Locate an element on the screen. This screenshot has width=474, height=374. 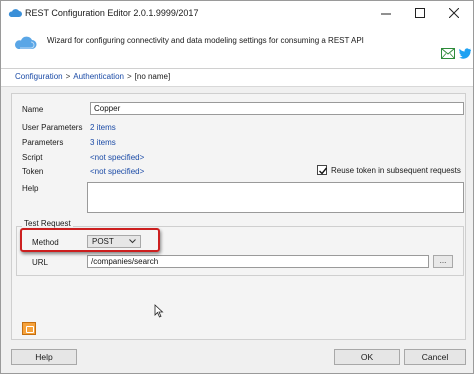
cloud-app-icon is located at coordinates (15, 13).